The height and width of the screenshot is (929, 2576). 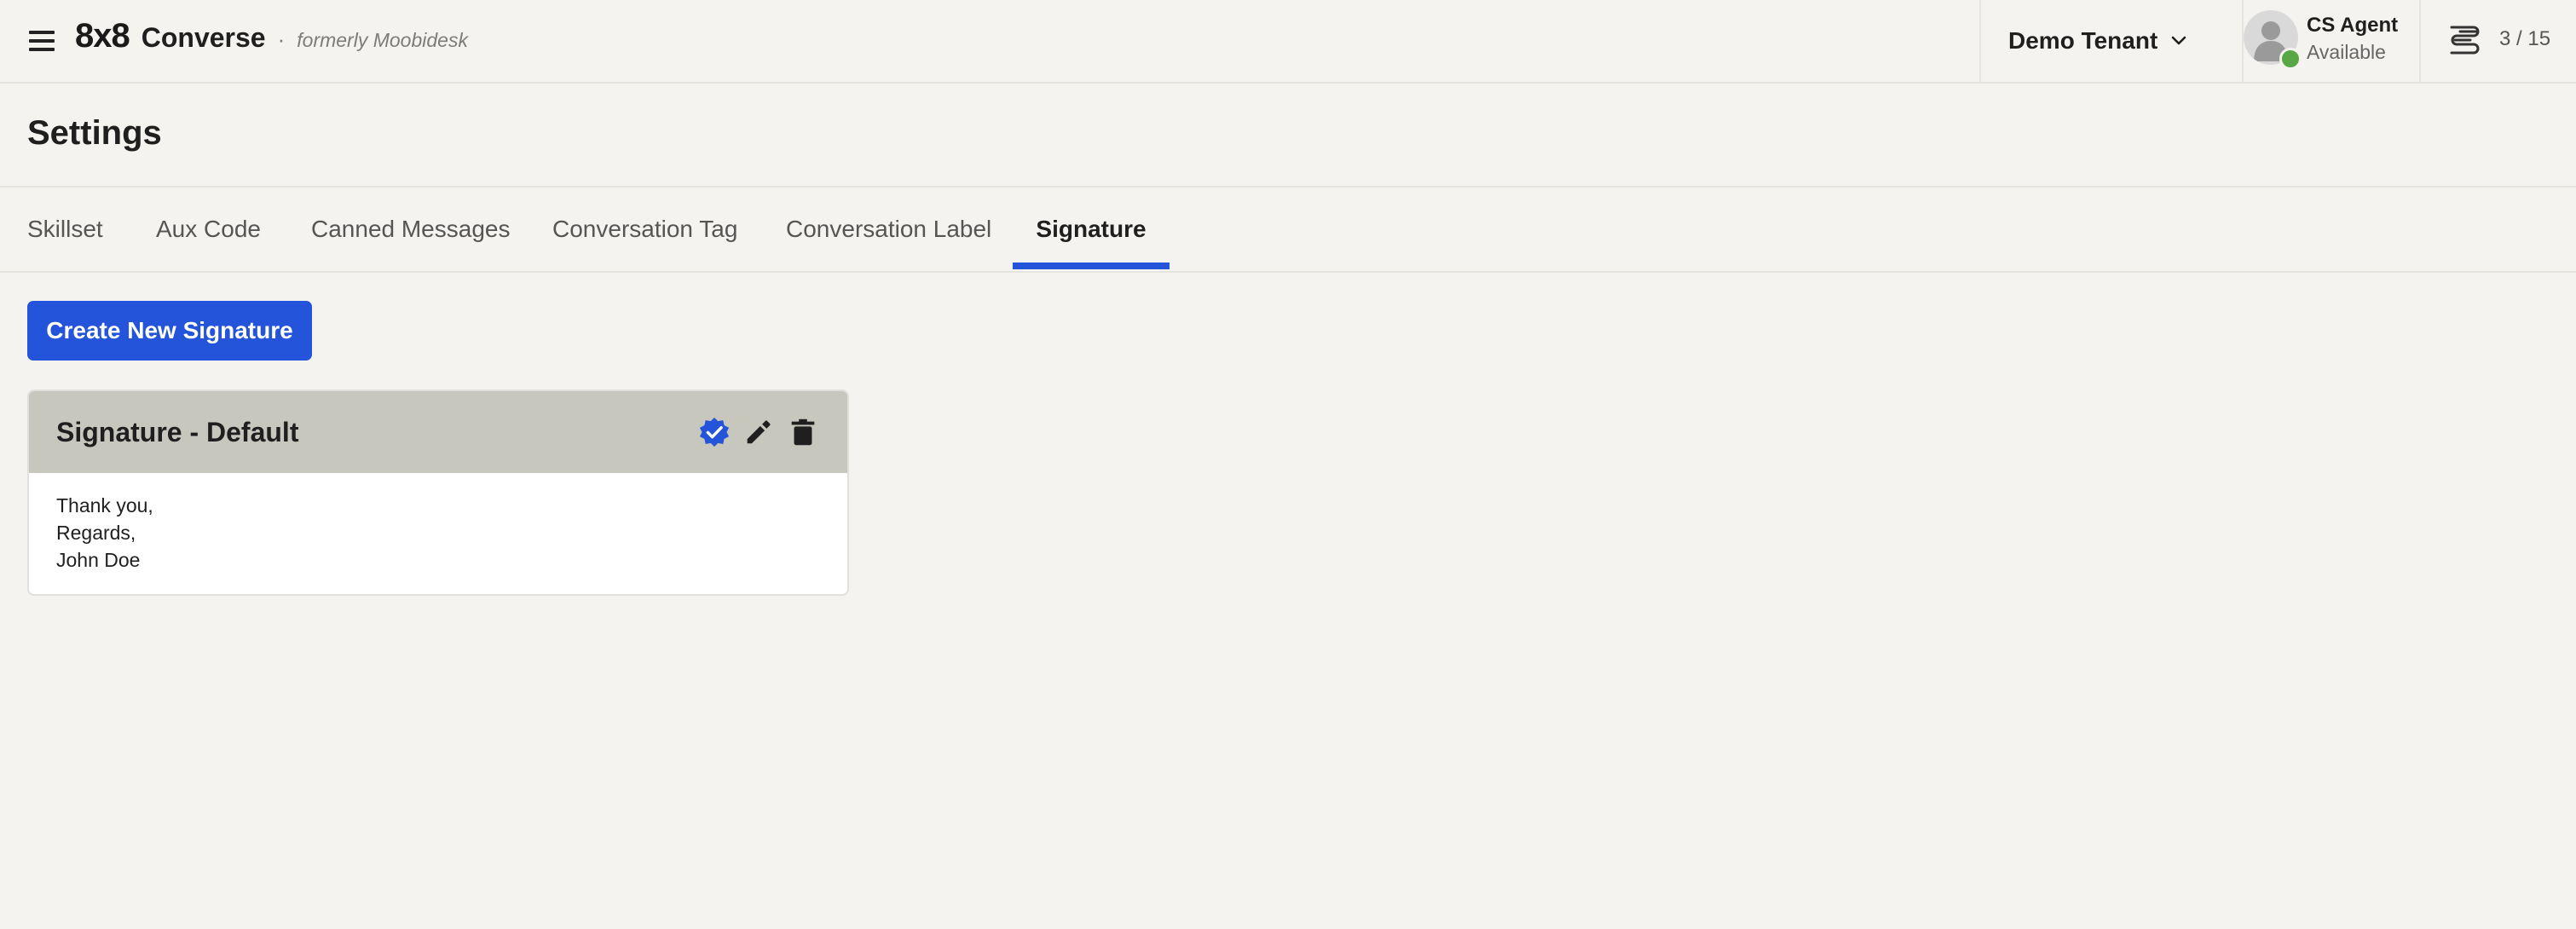 I want to click on verified-badge-icon, so click(x=714, y=432).